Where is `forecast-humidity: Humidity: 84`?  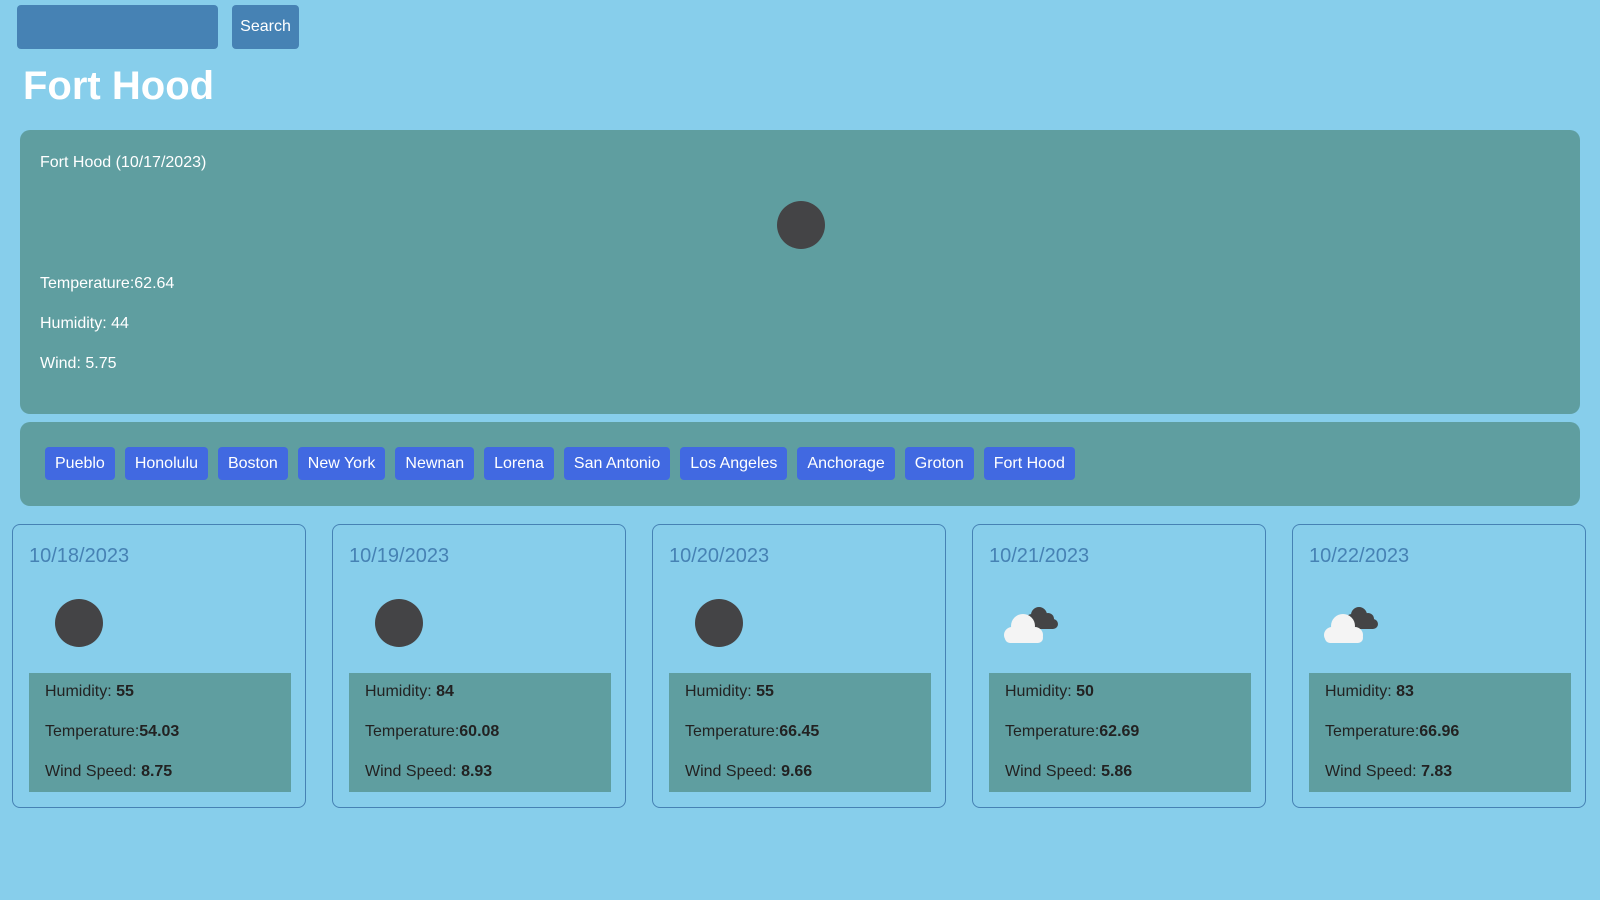
forecast-humidity: Humidity: 84 is located at coordinates (409, 692).